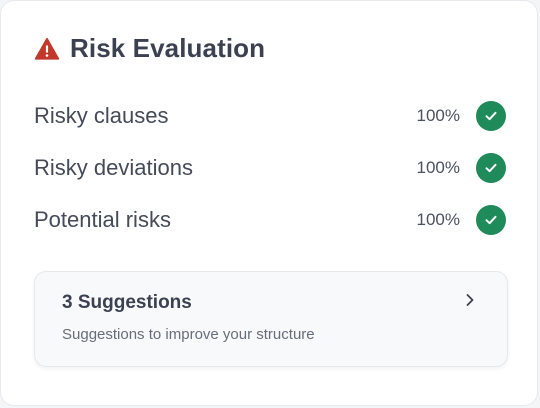 This screenshot has height=408, width=540. What do you see at coordinates (101, 115) in the screenshot?
I see `risk-label: Risky clauses` at bounding box center [101, 115].